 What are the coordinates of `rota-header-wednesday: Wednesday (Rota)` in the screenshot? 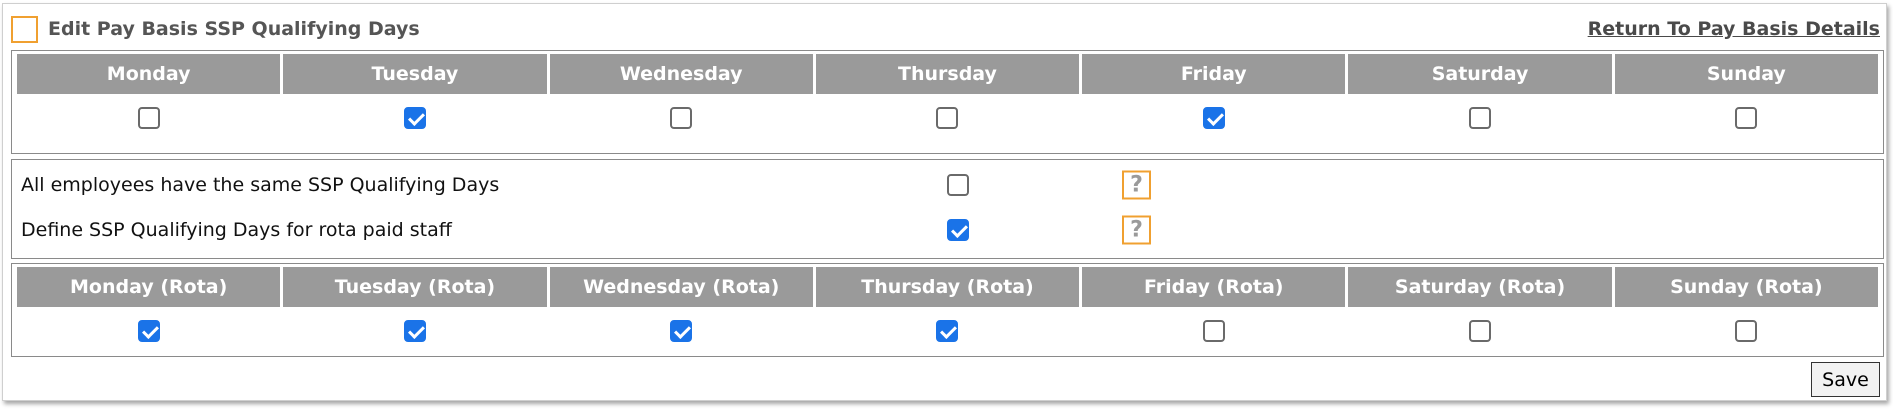 It's located at (681, 287).